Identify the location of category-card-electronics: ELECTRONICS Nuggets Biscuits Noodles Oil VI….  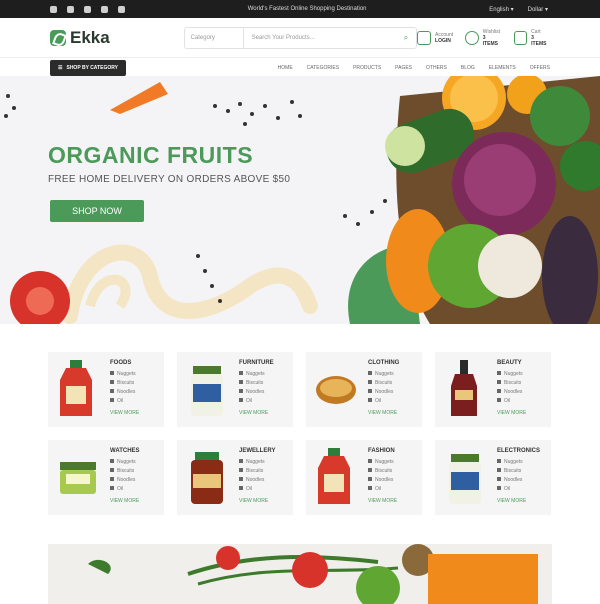
(493, 477).